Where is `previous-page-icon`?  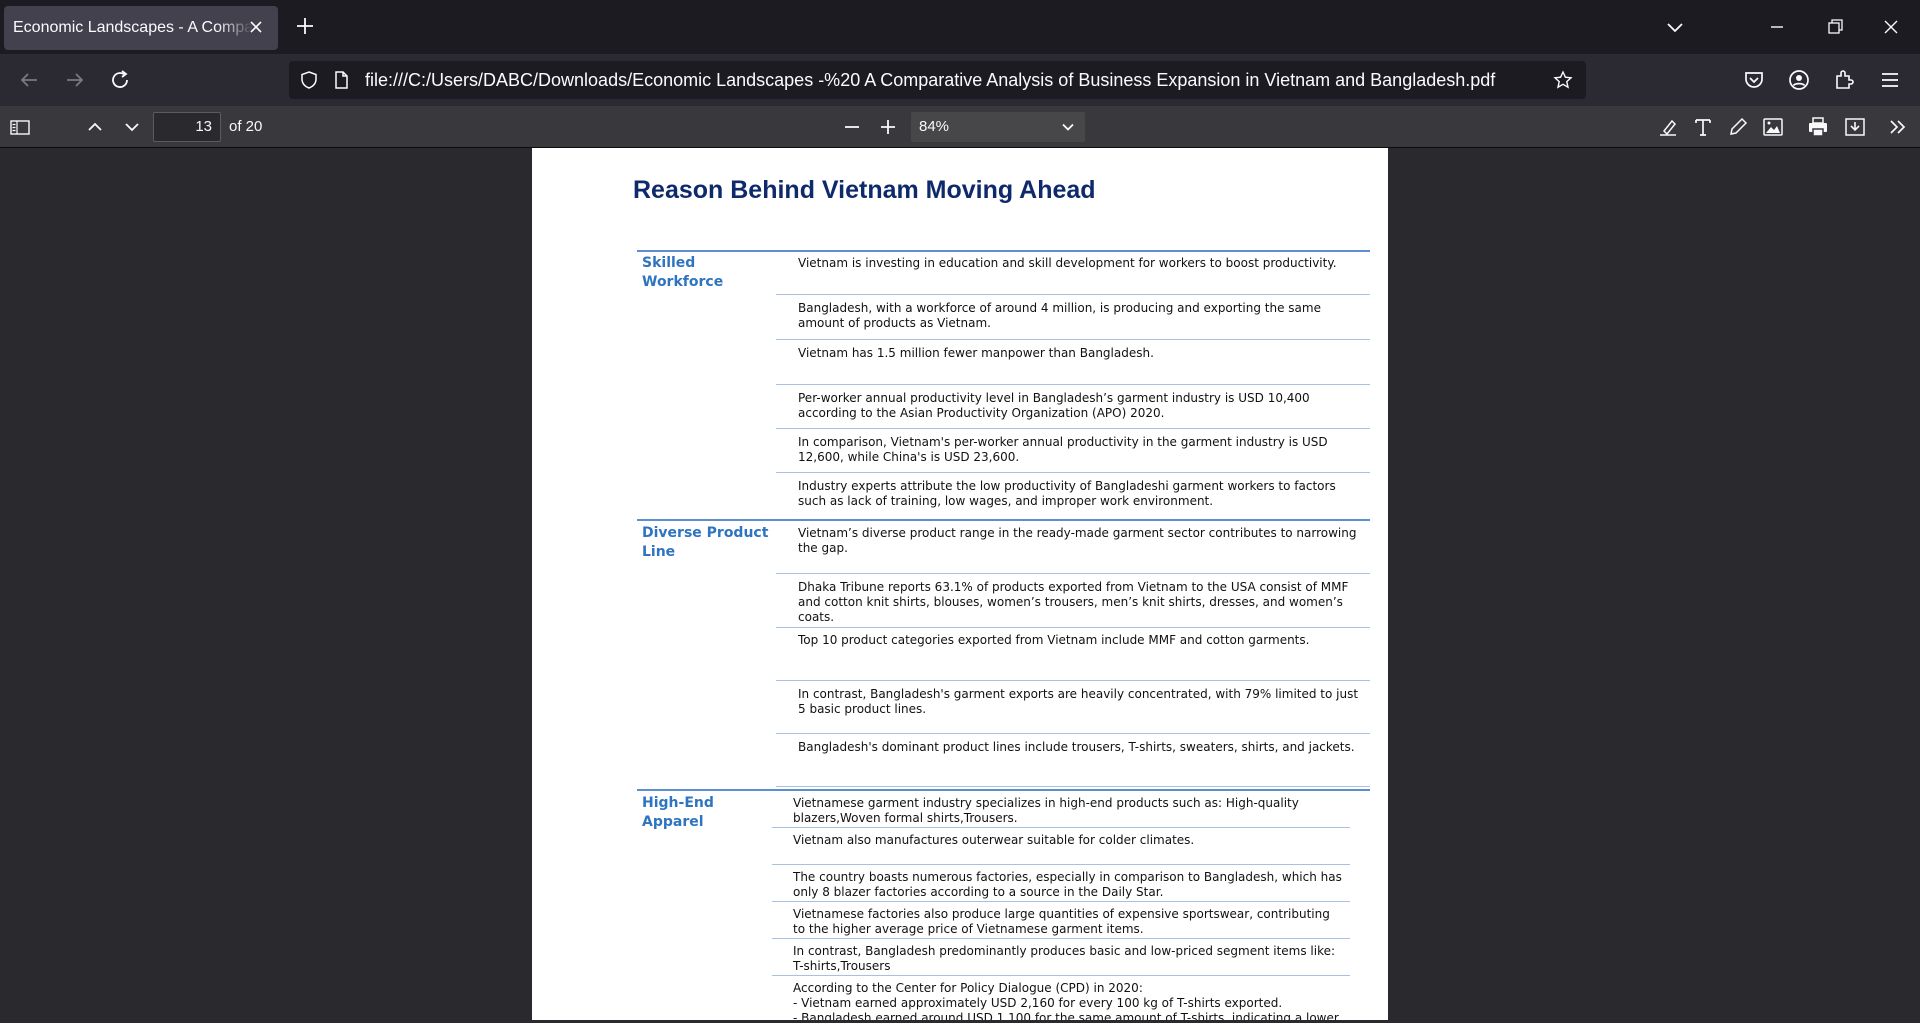
previous-page-icon is located at coordinates (95, 127).